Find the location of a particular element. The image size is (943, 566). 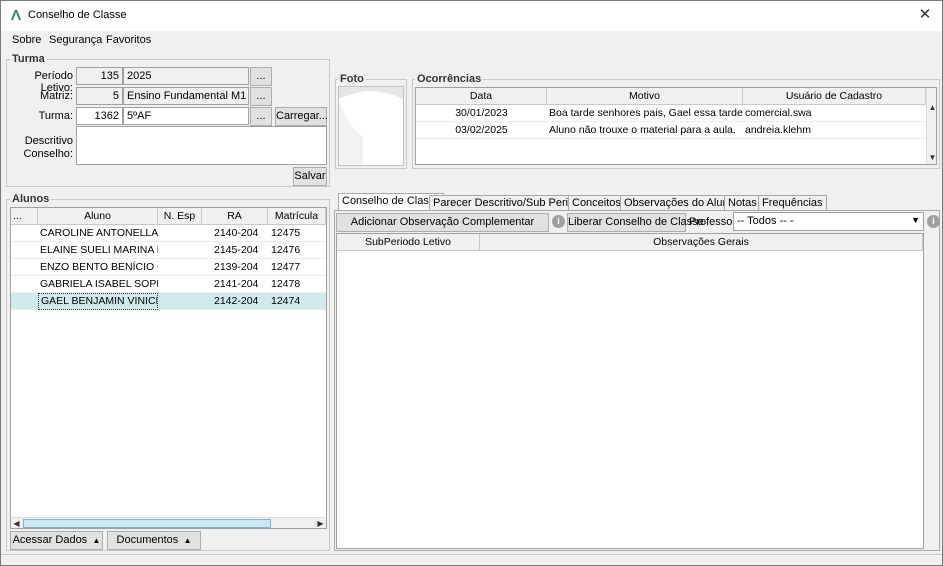

foto-group-label: Foto is located at coordinates (352, 79).